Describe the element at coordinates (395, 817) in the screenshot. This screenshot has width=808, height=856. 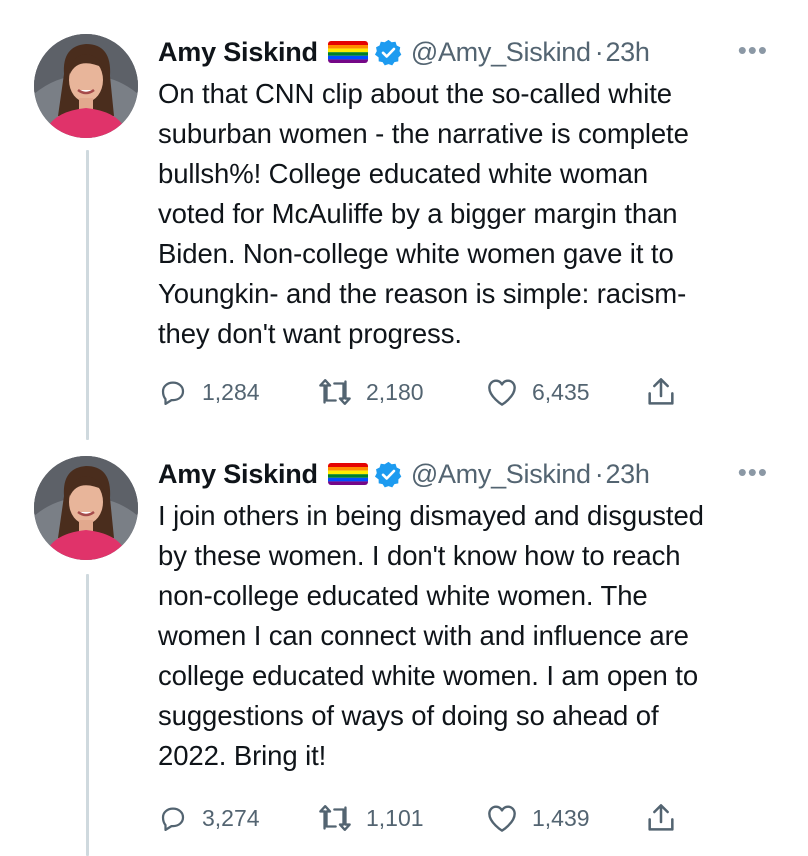
I see `retweet-count: 1,101` at that location.